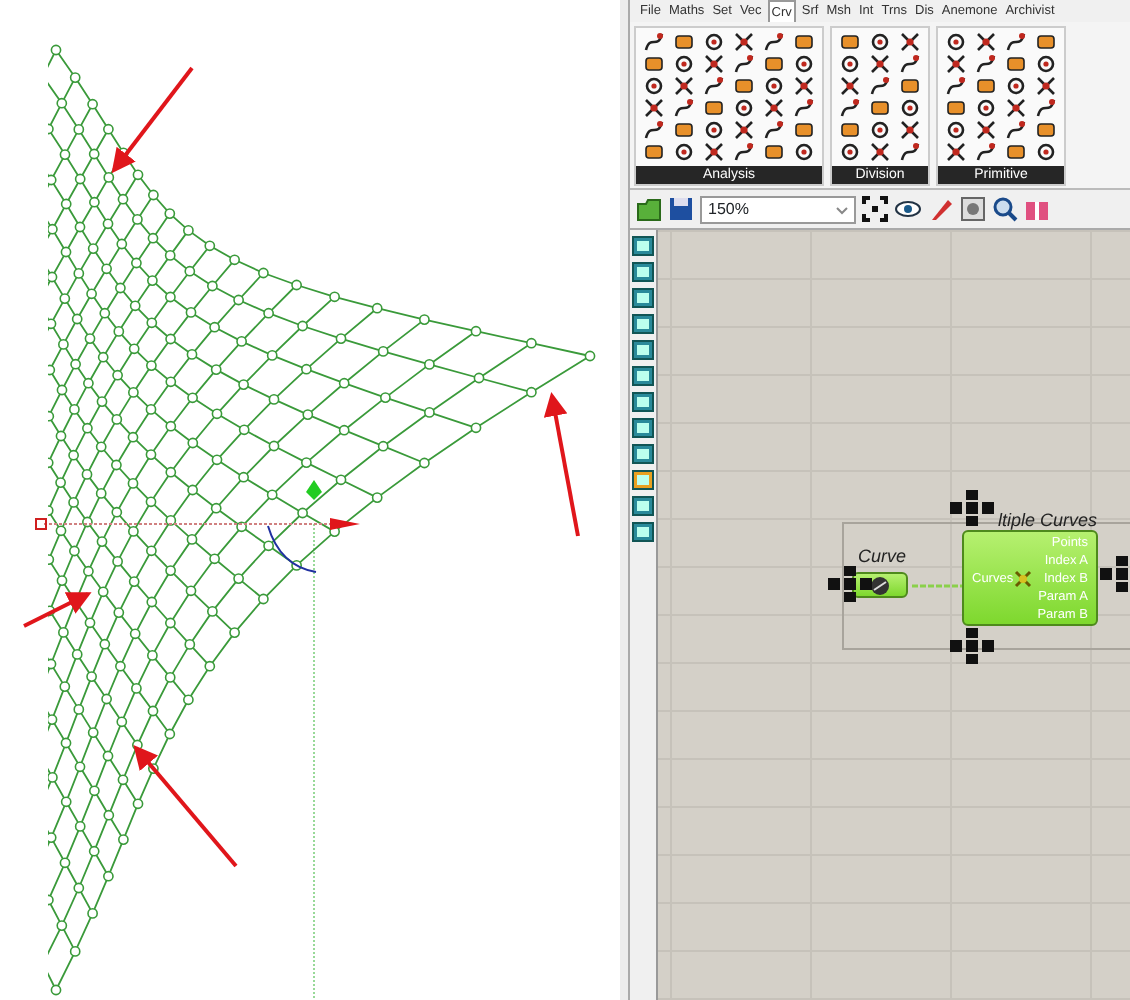 The height and width of the screenshot is (1000, 1130). I want to click on save-icon, so click(681, 209).